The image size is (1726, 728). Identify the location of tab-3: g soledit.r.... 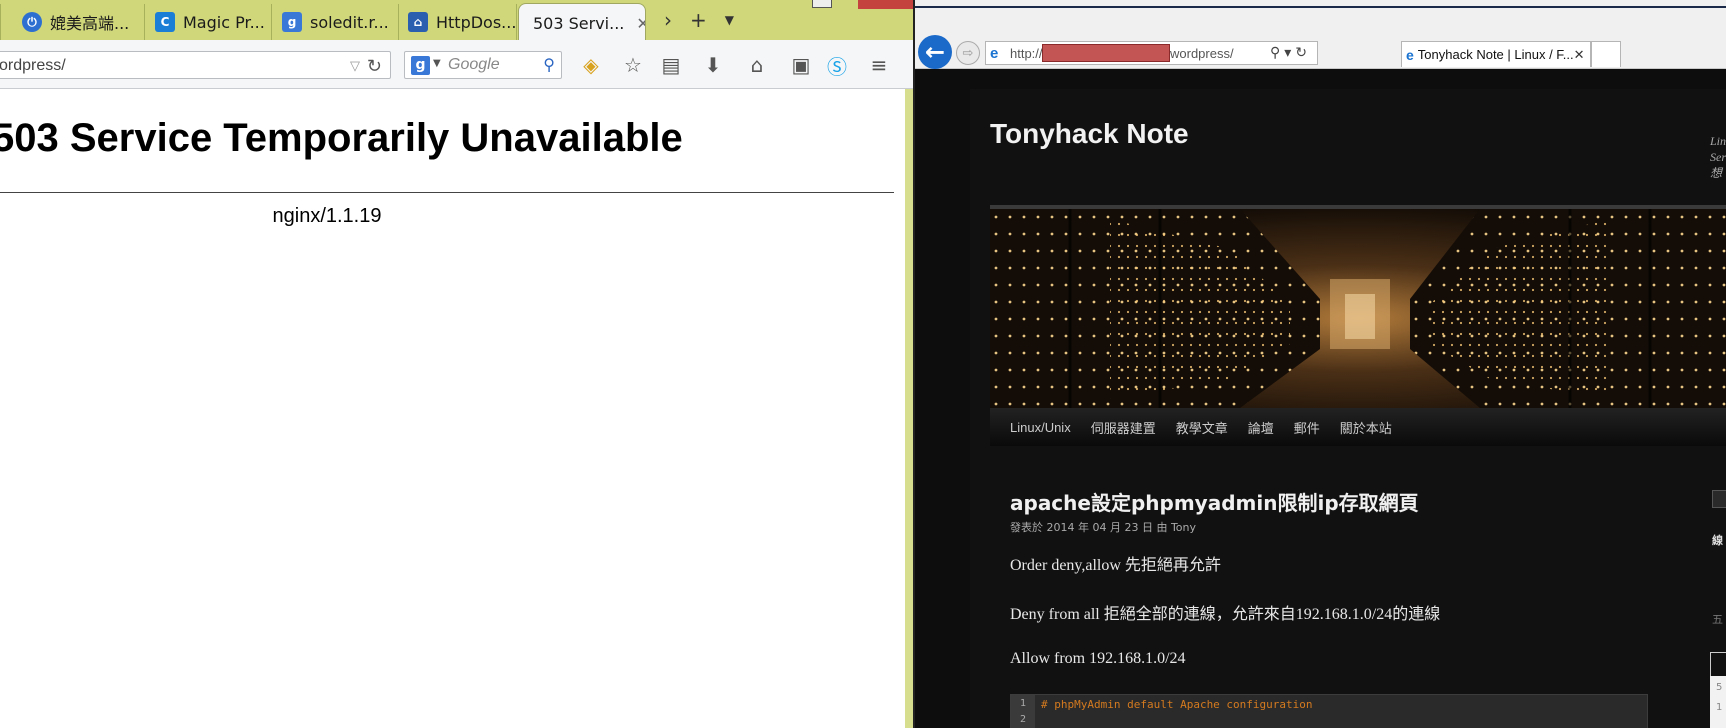
(335, 22).